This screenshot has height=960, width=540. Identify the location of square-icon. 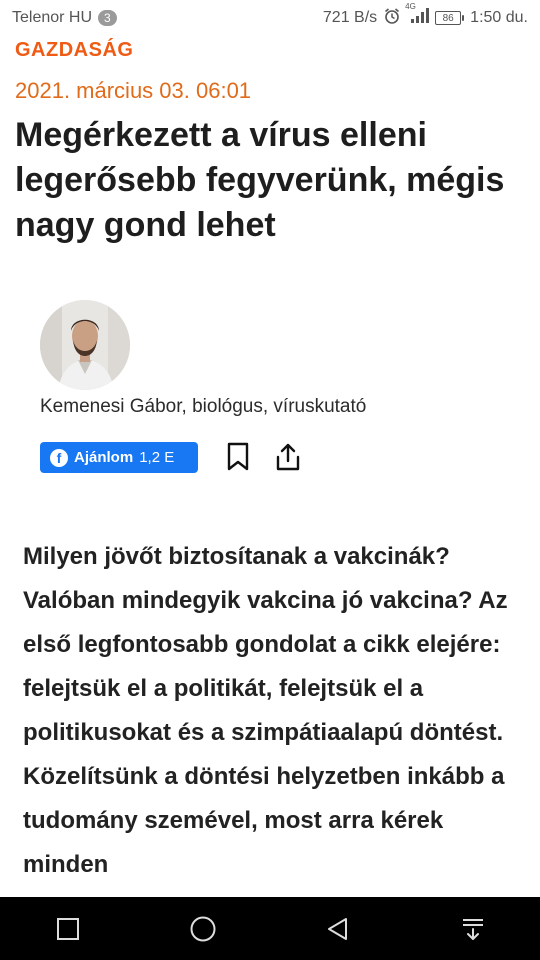
(67, 928).